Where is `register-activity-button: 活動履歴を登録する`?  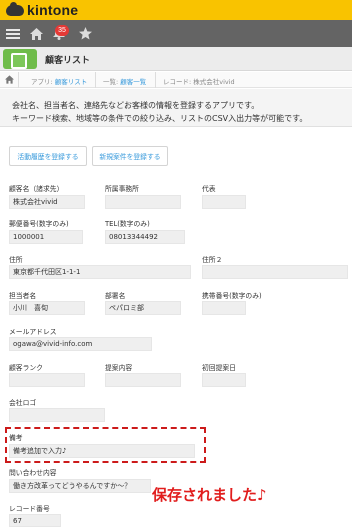
register-activity-button: 活動履歴を登録する is located at coordinates (48, 156).